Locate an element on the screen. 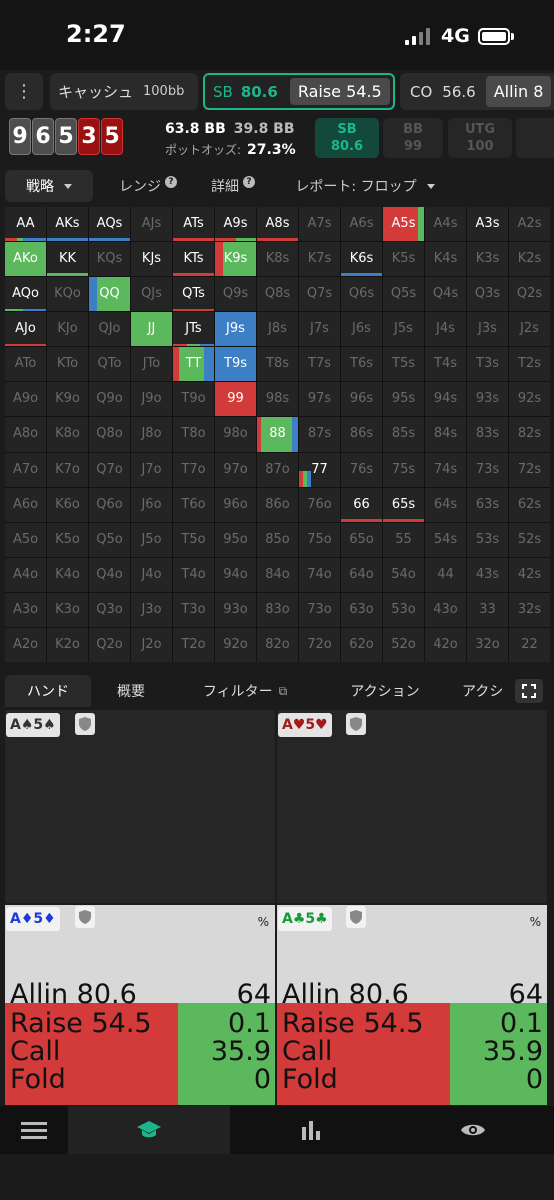 Image resolution: width=554 pixels, height=1200 pixels. seat-next is located at coordinates (535, 138).